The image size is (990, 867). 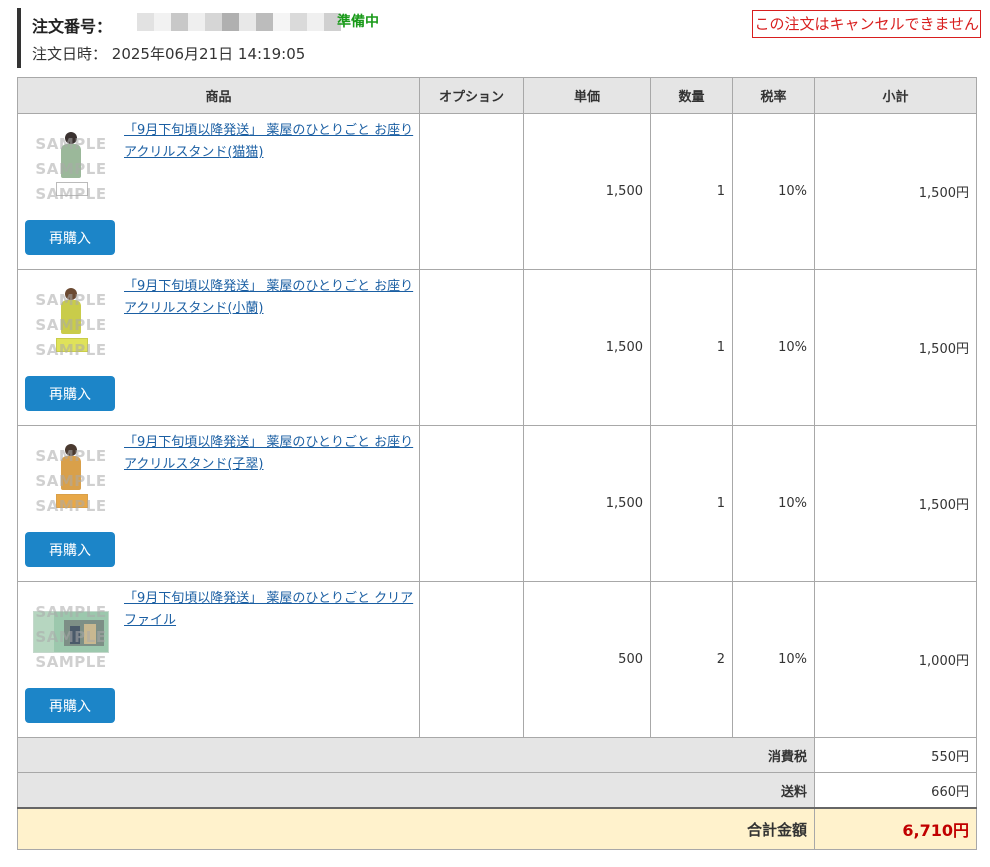 What do you see at coordinates (691, 659) in the screenshot?
I see `quantity-cell: 2` at bounding box center [691, 659].